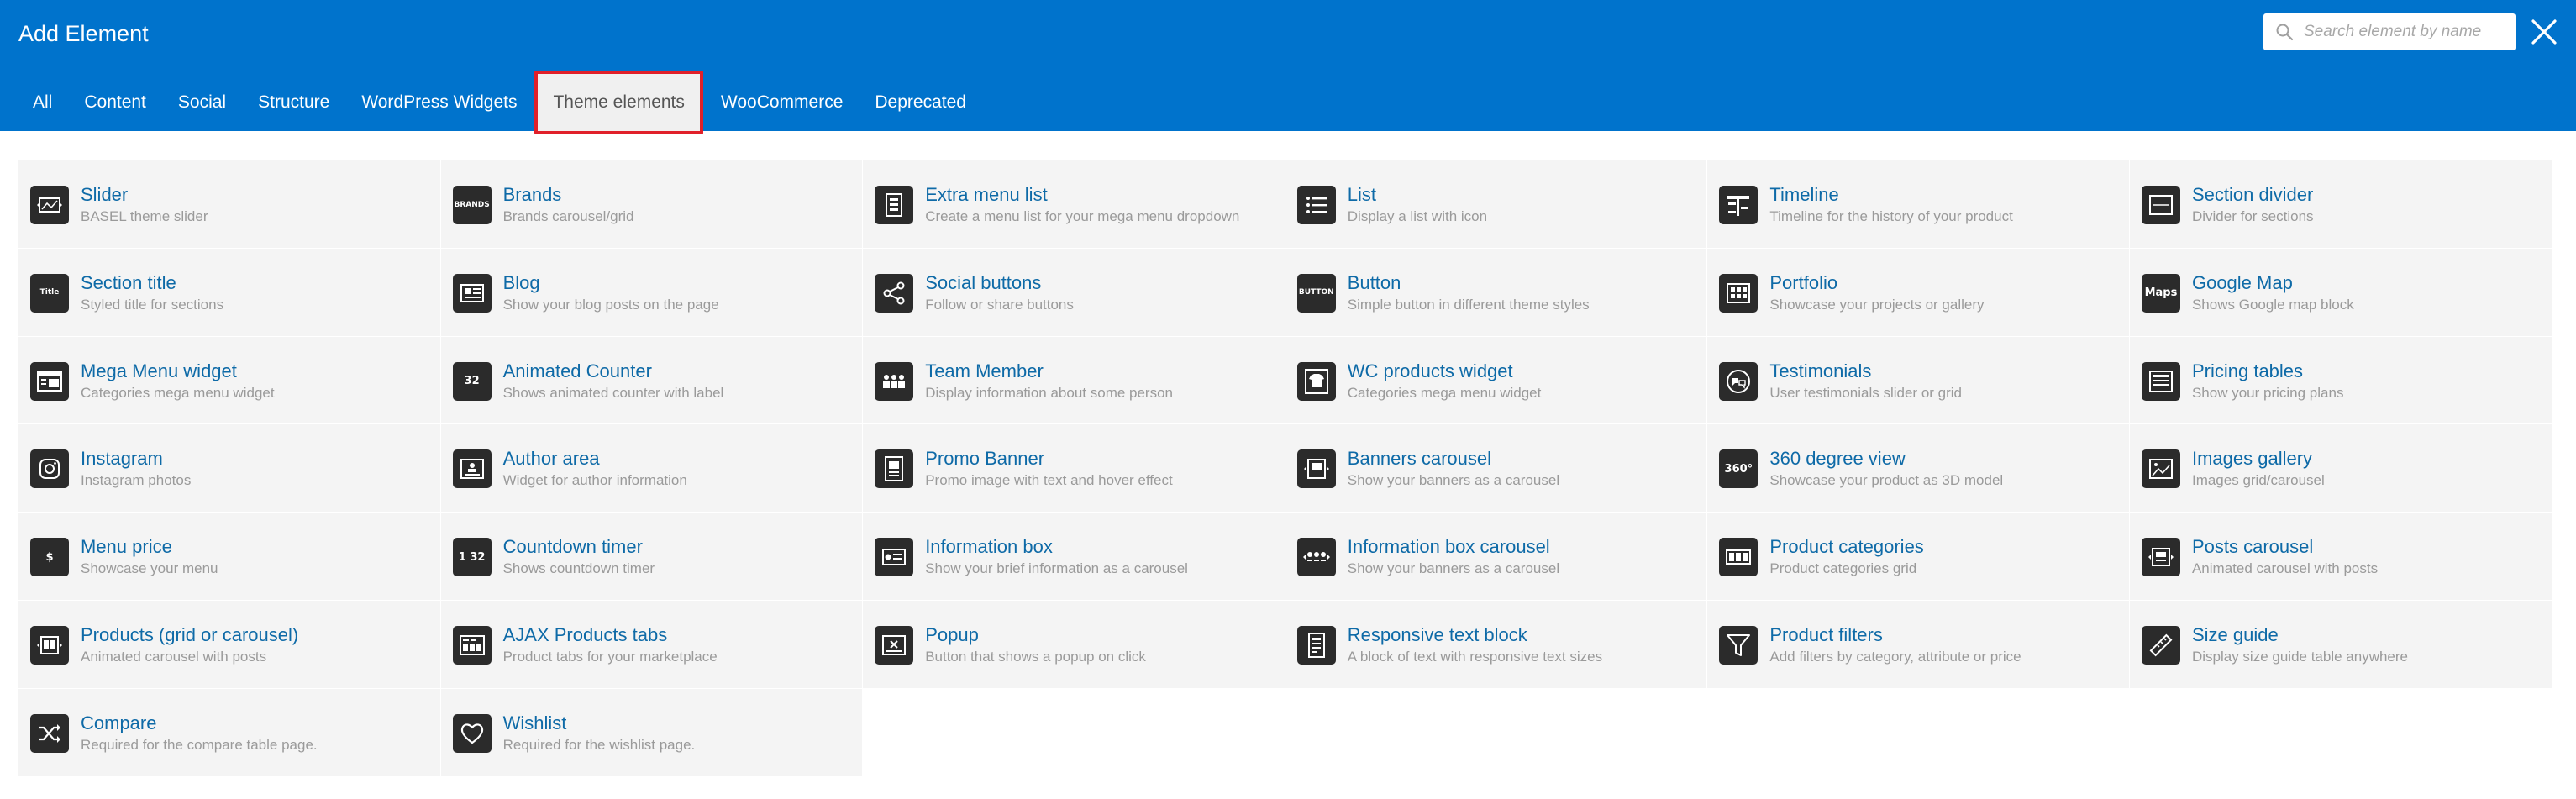 The height and width of the screenshot is (799, 2576). What do you see at coordinates (984, 458) in the screenshot?
I see `element-name: Promo Banner` at bounding box center [984, 458].